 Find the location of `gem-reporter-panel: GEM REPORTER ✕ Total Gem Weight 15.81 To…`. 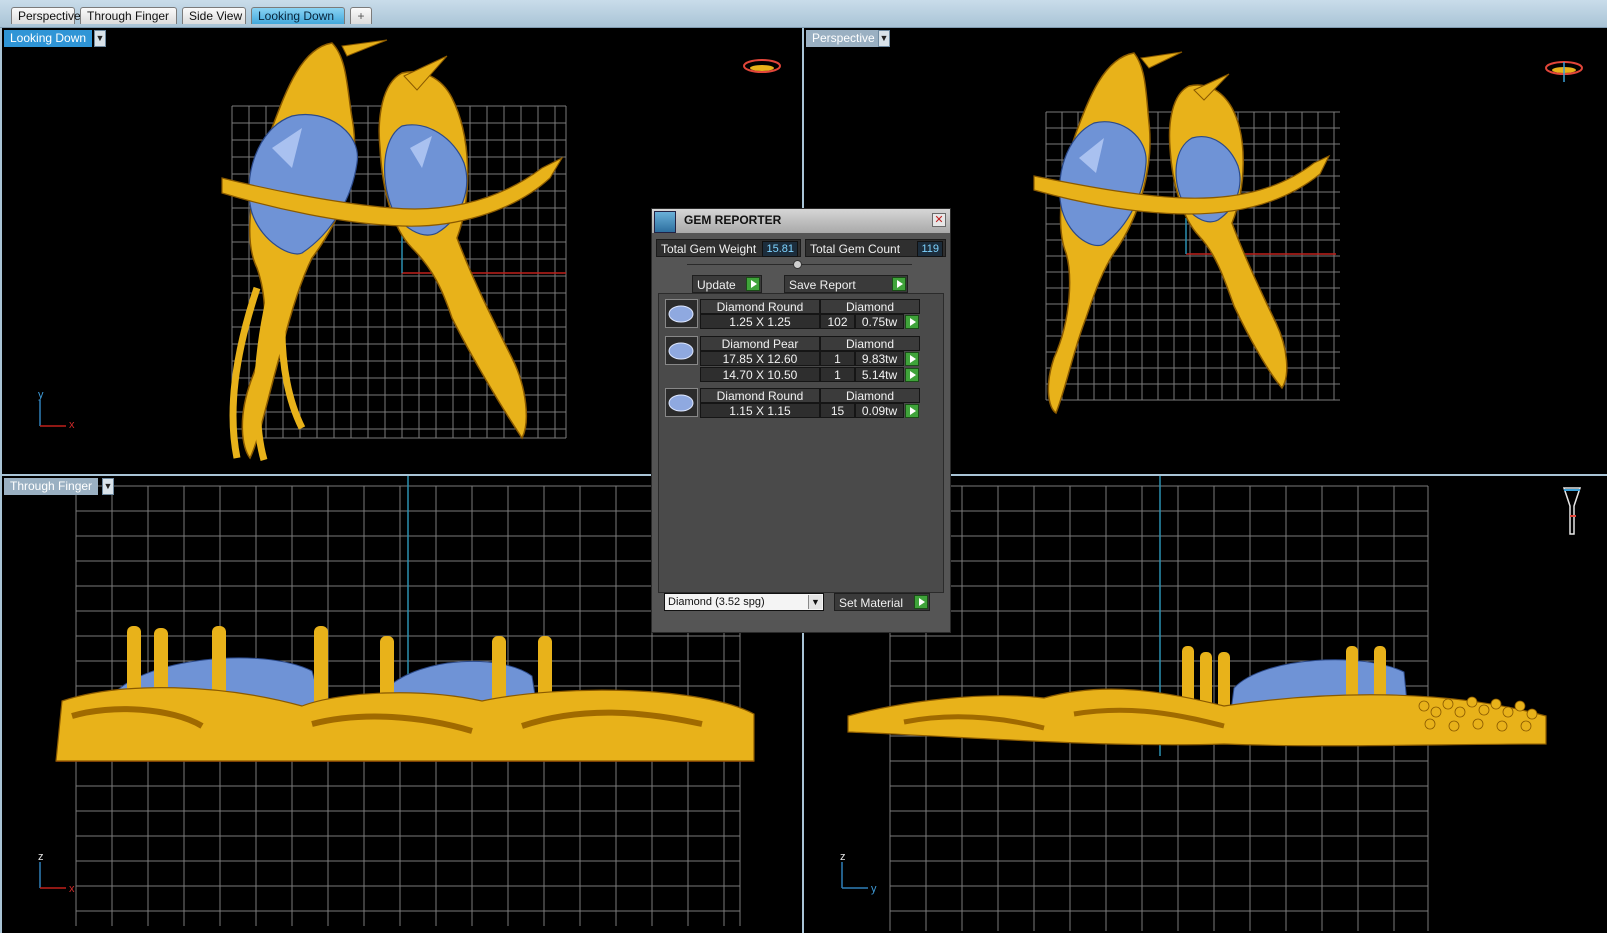

gem-reporter-panel: GEM REPORTER ✕ Total Gem Weight 15.81 To… is located at coordinates (801, 420).